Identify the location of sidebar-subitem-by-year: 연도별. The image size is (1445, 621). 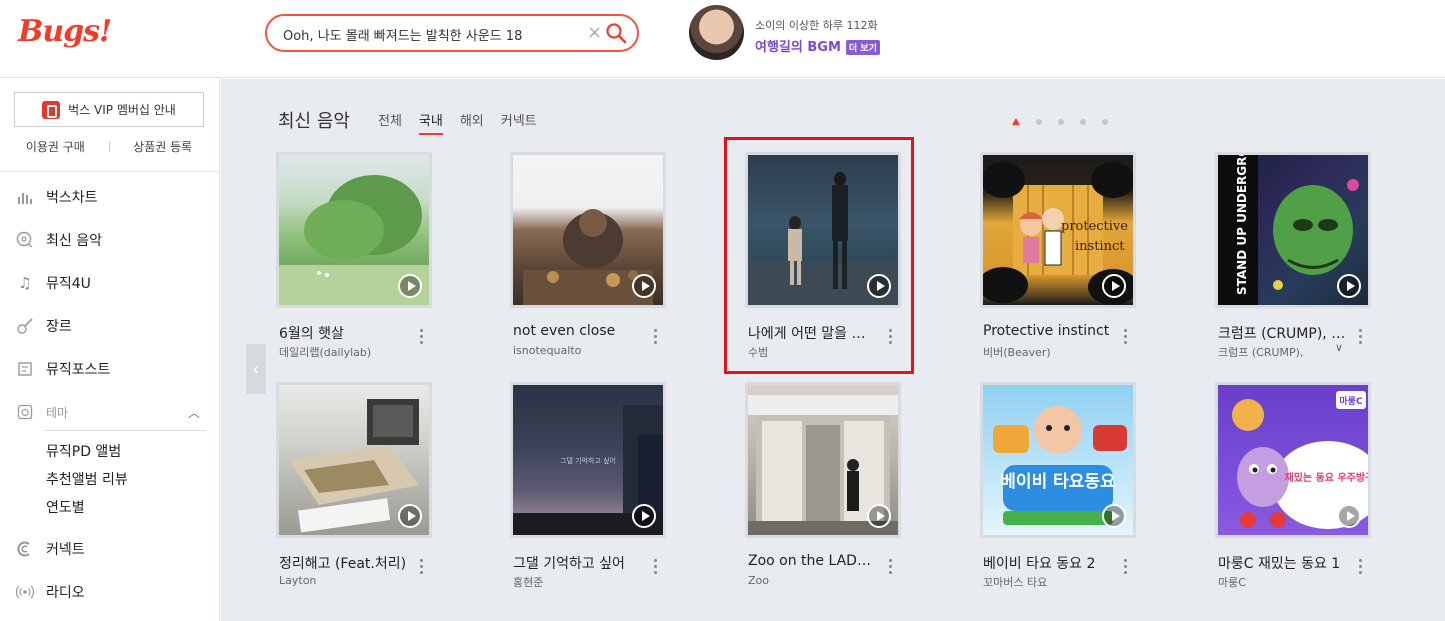
(65, 507).